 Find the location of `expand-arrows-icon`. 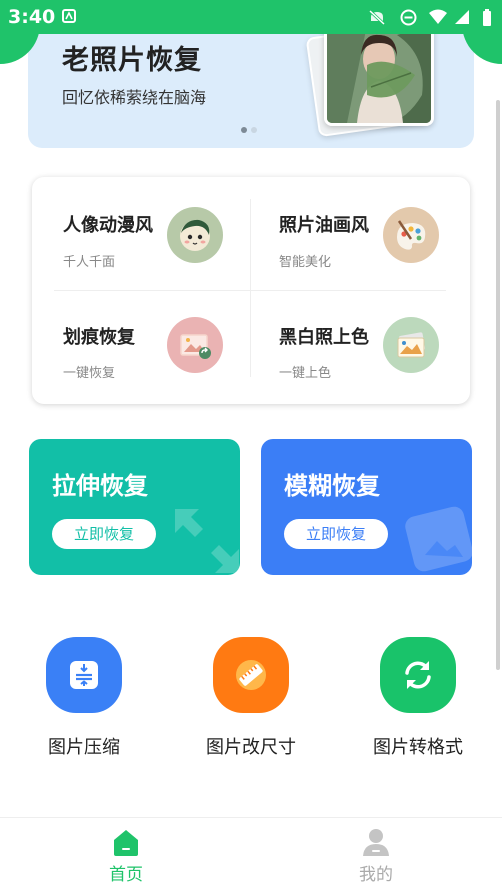

expand-arrows-icon is located at coordinates (207, 541).